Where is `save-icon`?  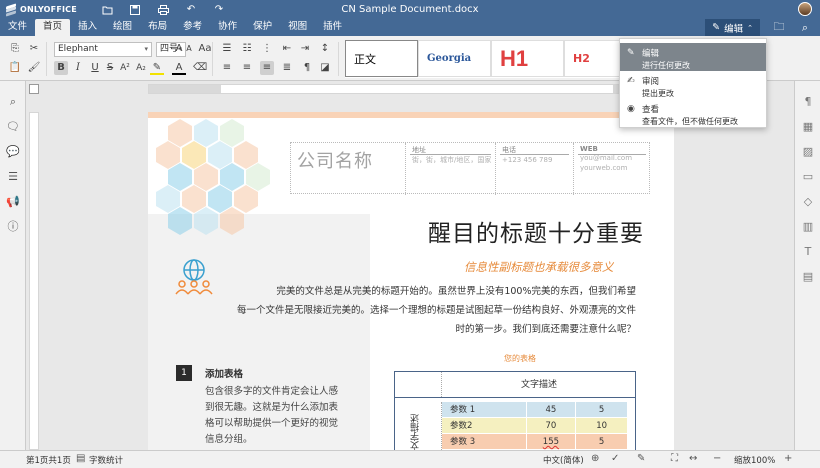 save-icon is located at coordinates (135, 10).